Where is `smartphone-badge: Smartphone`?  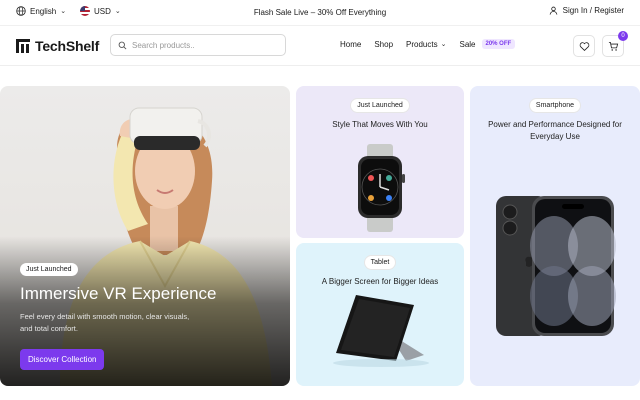 smartphone-badge: Smartphone is located at coordinates (555, 105).